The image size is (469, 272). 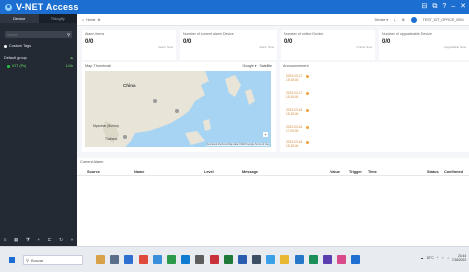 What do you see at coordinates (39, 240) in the screenshot?
I see `add-icon: +` at bounding box center [39, 240].